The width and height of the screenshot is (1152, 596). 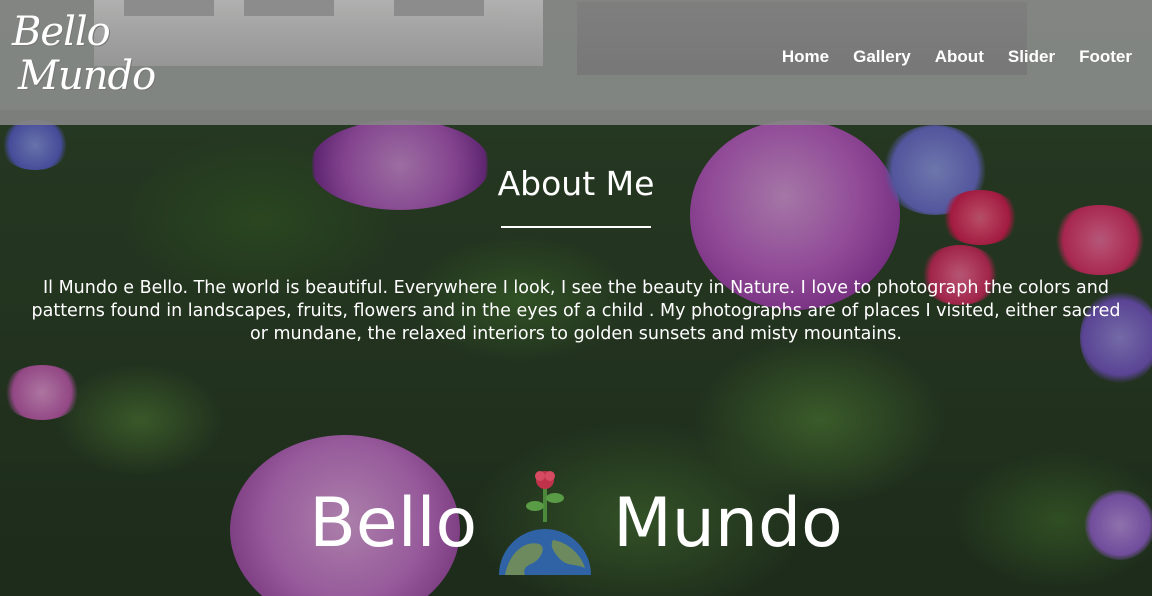 I want to click on nav-about: About, so click(x=959, y=57).